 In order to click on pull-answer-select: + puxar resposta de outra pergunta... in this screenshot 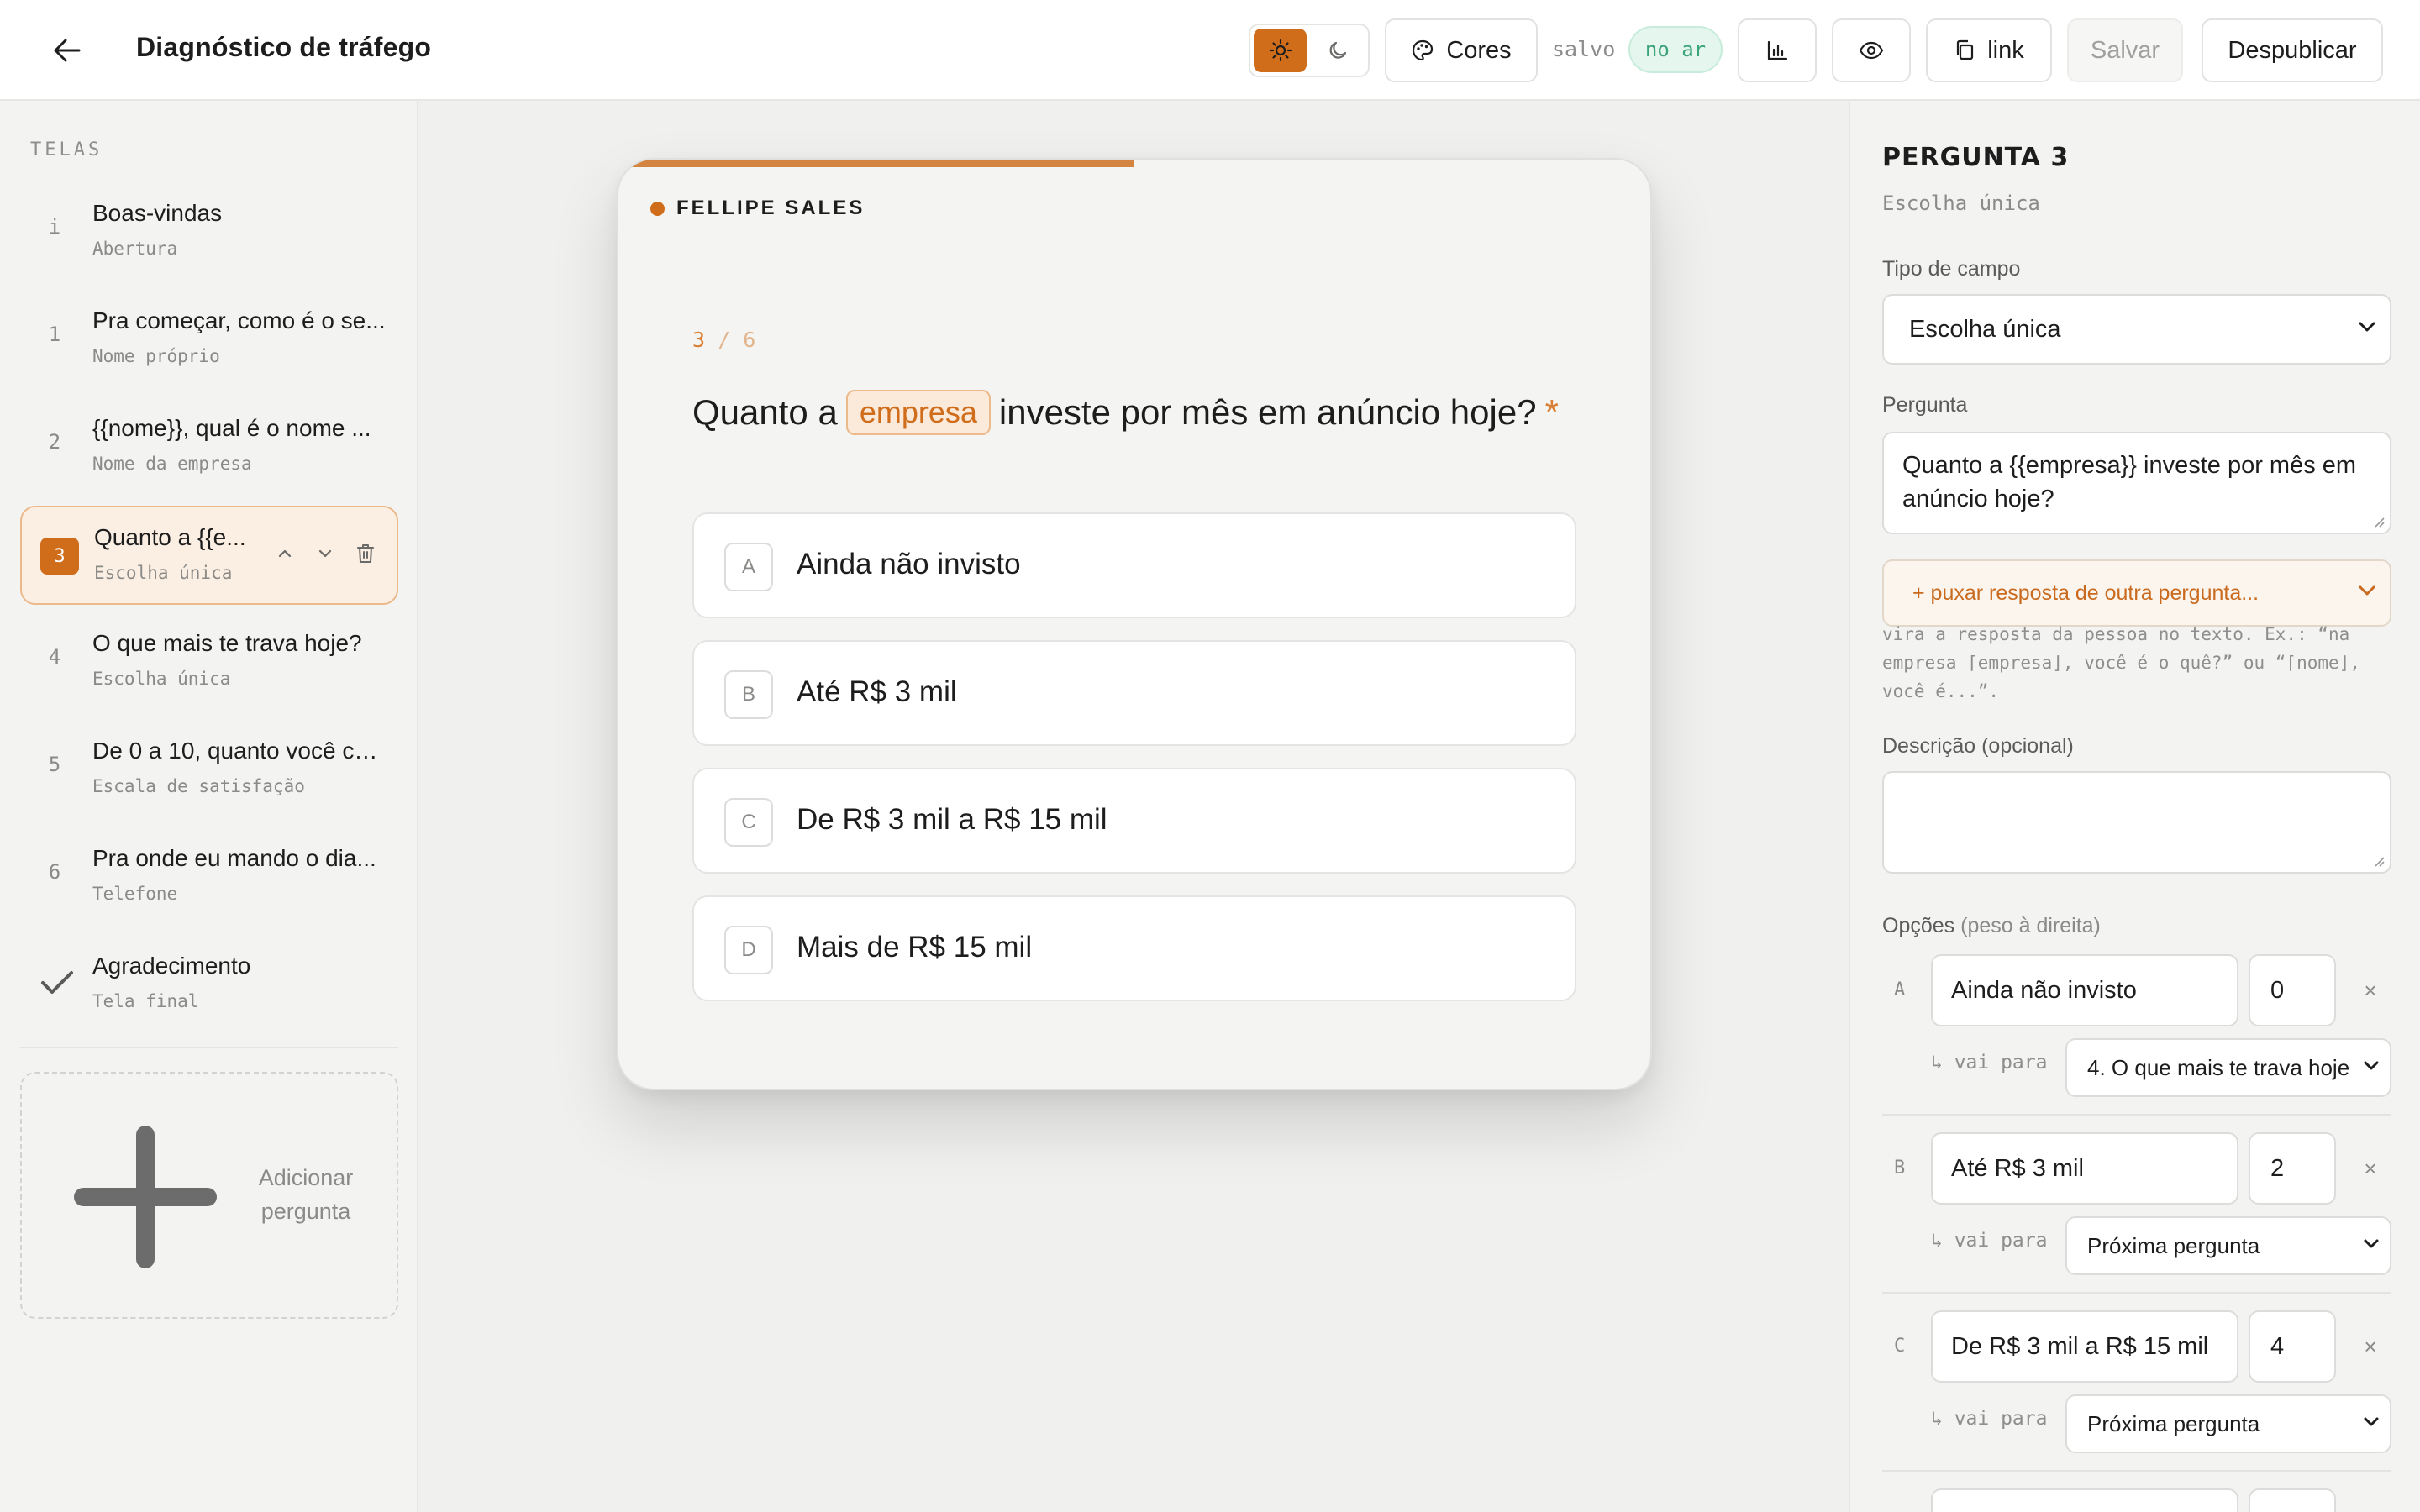, I will do `click(2136, 593)`.